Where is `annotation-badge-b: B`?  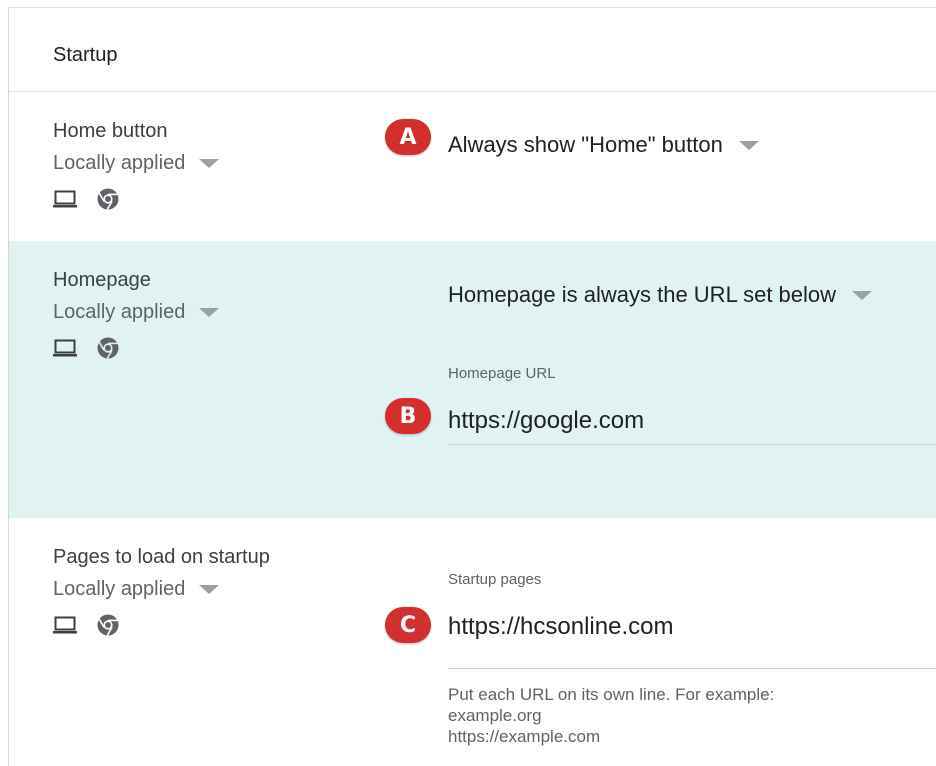 annotation-badge-b: B is located at coordinates (408, 416).